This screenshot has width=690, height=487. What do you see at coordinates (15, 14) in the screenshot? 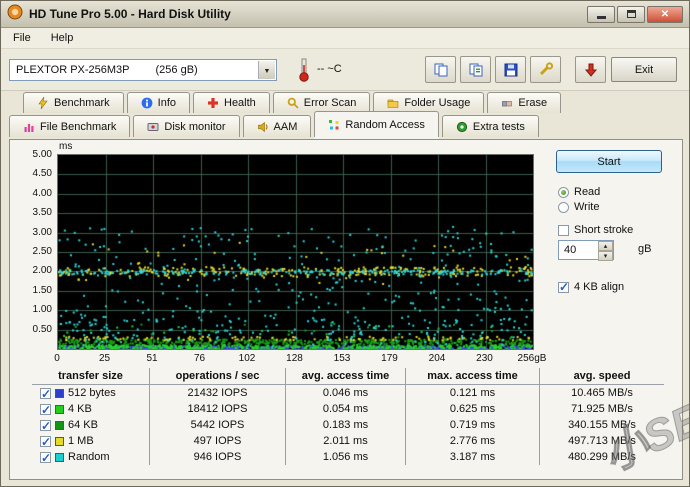
I see `app-icon` at bounding box center [15, 14].